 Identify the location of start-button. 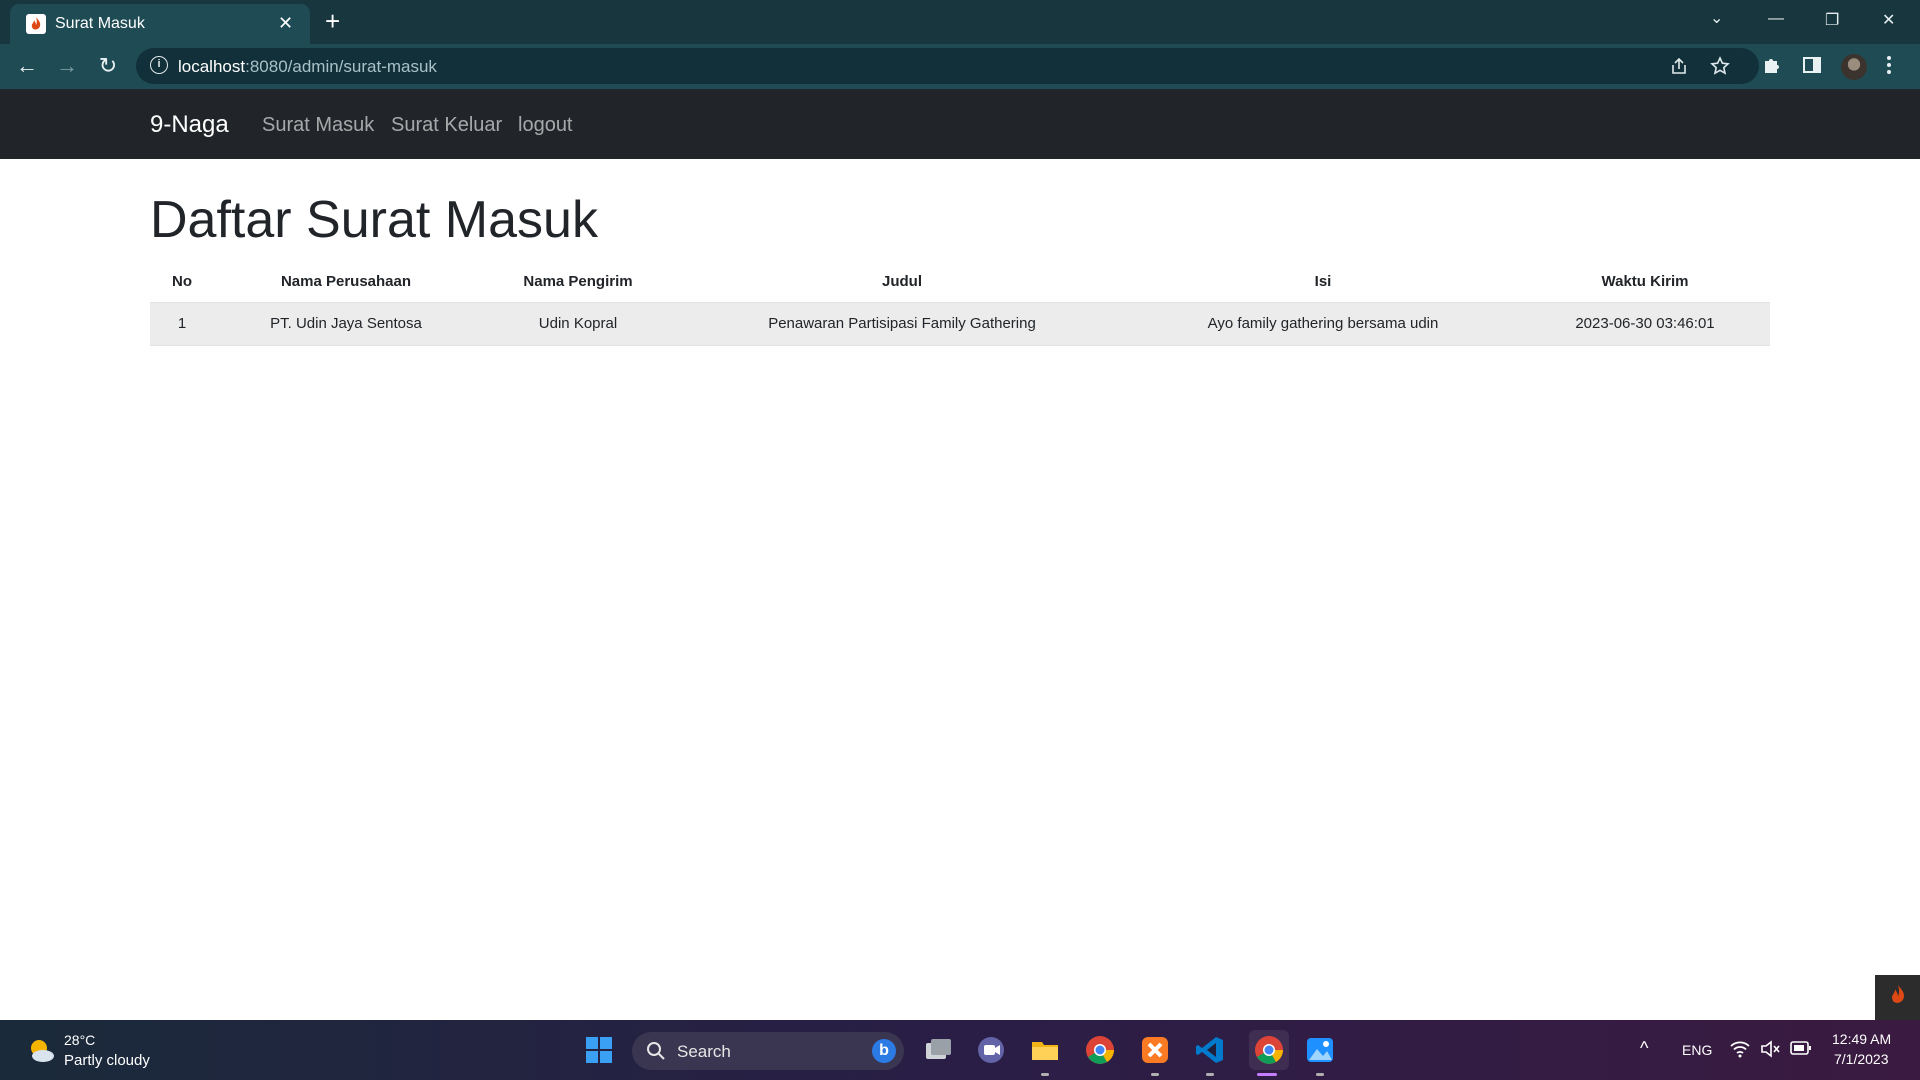
(599, 1050).